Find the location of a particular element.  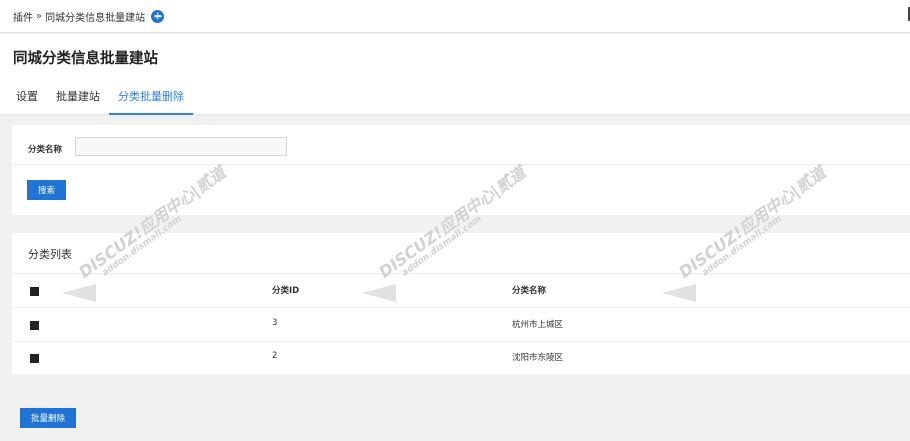

row-category-name: 沈阳市东陵区 is located at coordinates (538, 358).